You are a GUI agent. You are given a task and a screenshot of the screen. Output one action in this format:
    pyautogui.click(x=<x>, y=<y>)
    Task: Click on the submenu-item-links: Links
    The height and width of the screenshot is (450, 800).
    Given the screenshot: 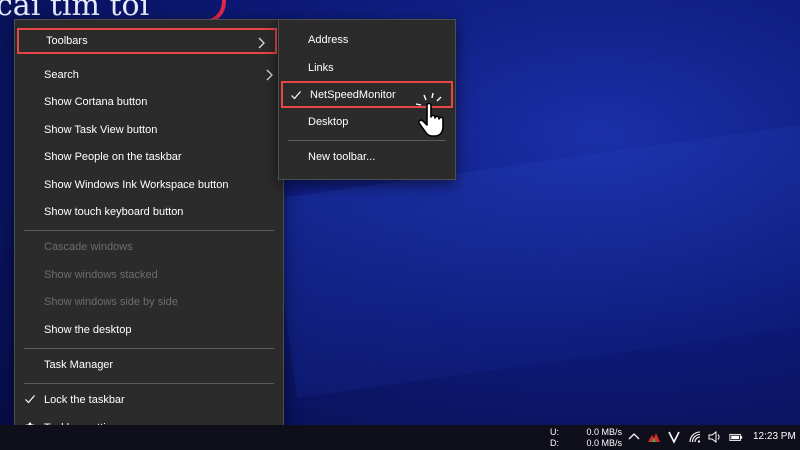 What is the action you would take?
    pyautogui.click(x=367, y=68)
    